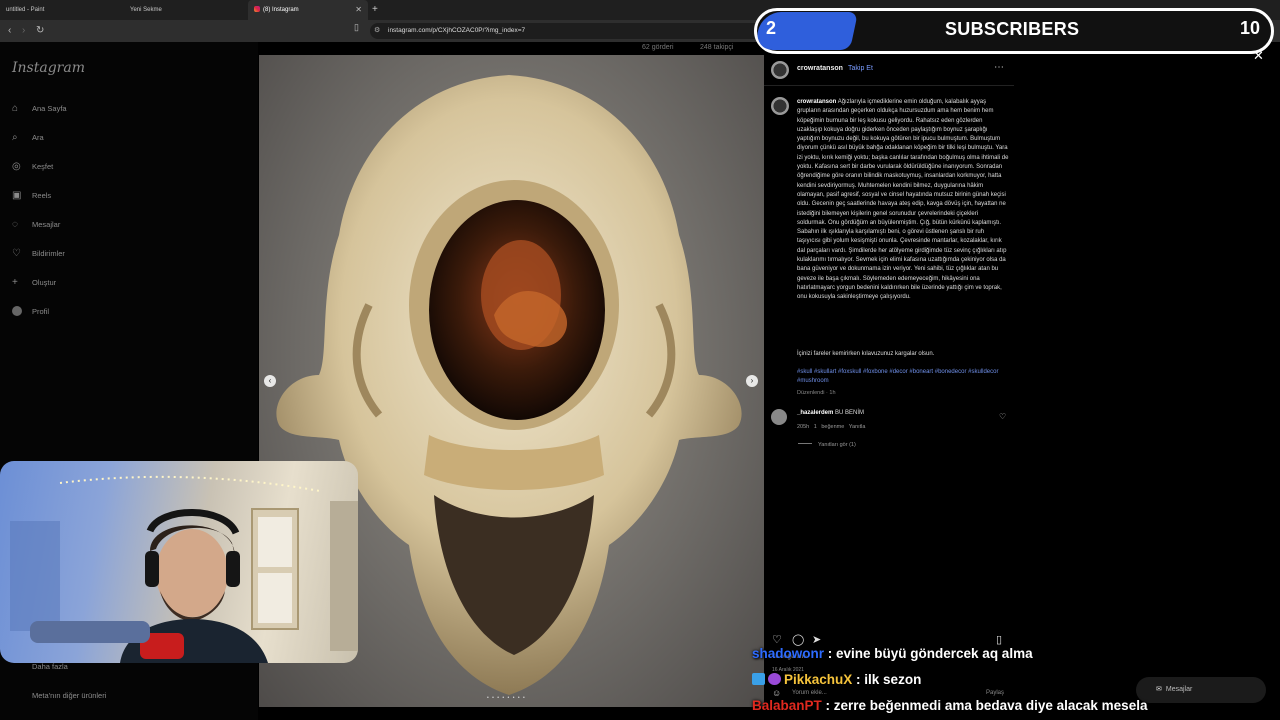 This screenshot has width=1280, height=720. I want to click on instagram-logo: Instagram, so click(48, 68).